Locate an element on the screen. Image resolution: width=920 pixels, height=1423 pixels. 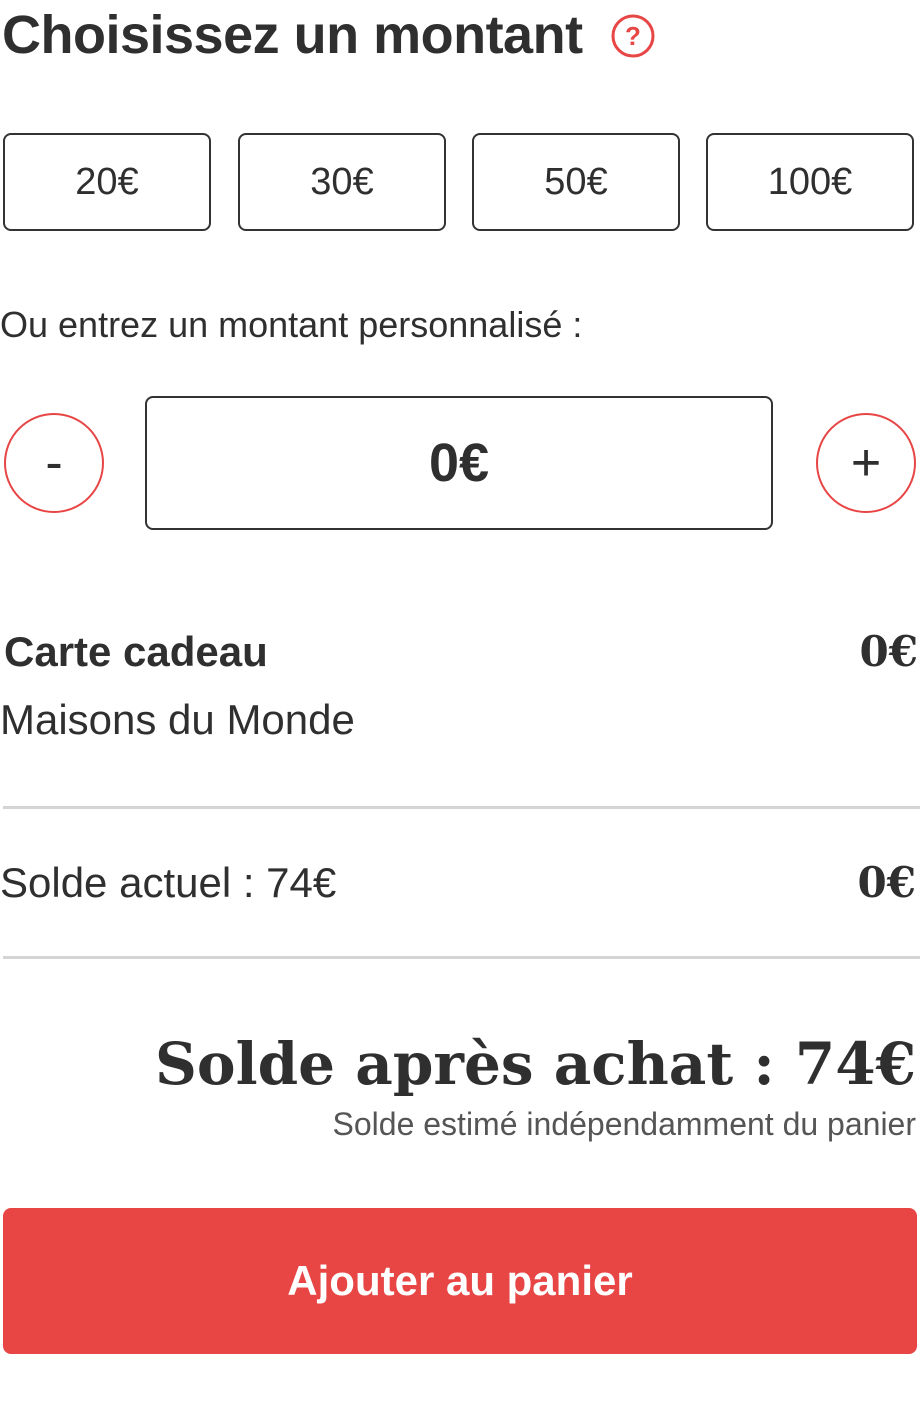
gift-card-brand: Maisons du Monde is located at coordinates (177, 719).